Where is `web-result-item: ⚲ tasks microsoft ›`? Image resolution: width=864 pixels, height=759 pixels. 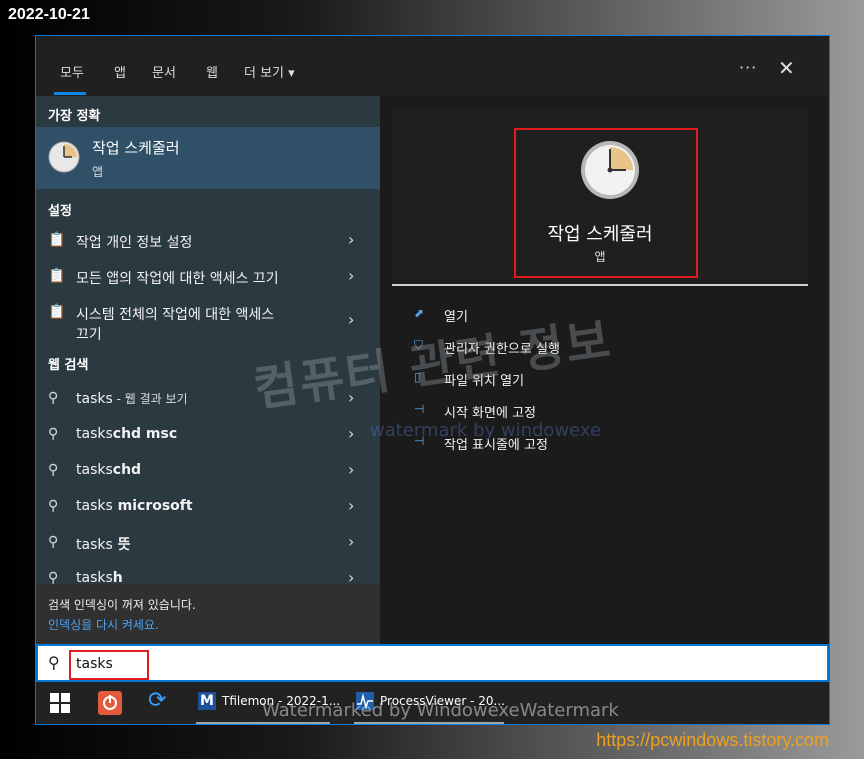 web-result-item: ⚲ tasks microsoft › is located at coordinates (208, 508).